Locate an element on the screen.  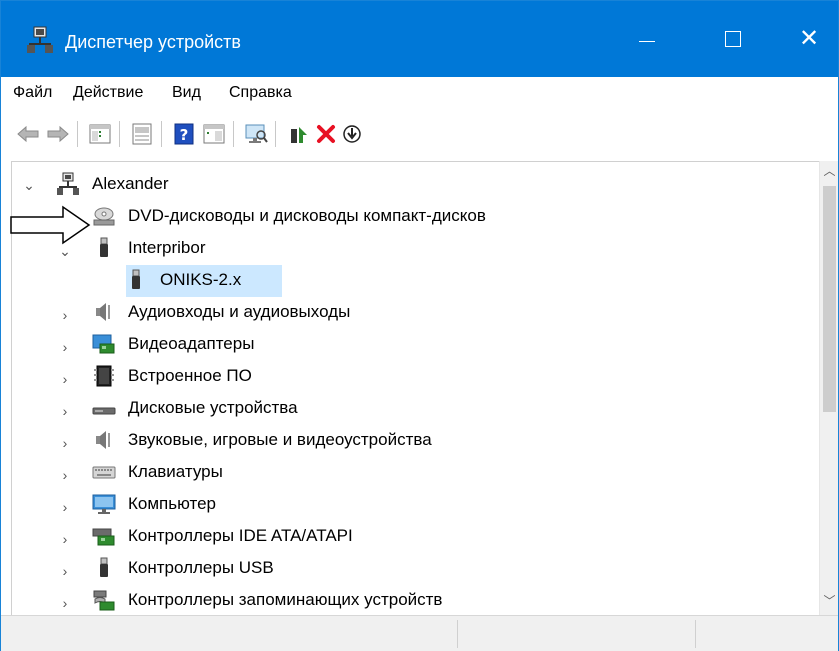
close-icon: ✕ is located at coordinates (809, 38).